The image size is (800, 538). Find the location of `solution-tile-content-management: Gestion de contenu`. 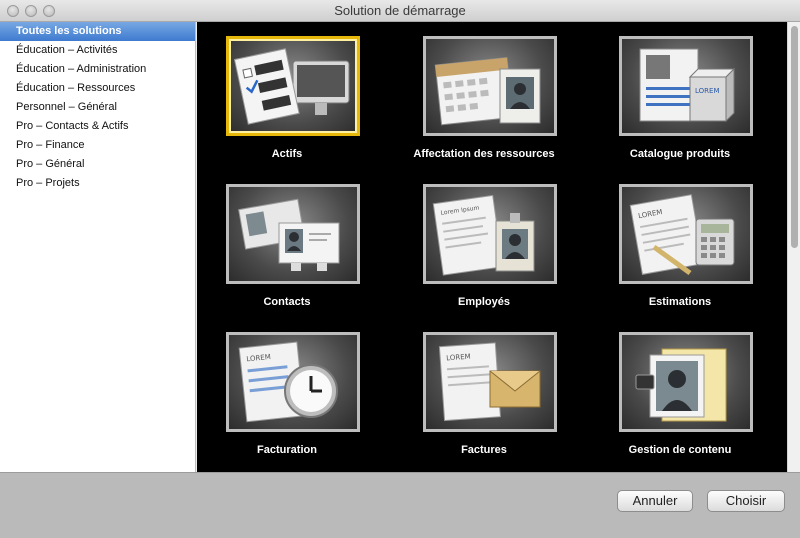

solution-tile-content-management: Gestion de contenu is located at coordinates (680, 402).